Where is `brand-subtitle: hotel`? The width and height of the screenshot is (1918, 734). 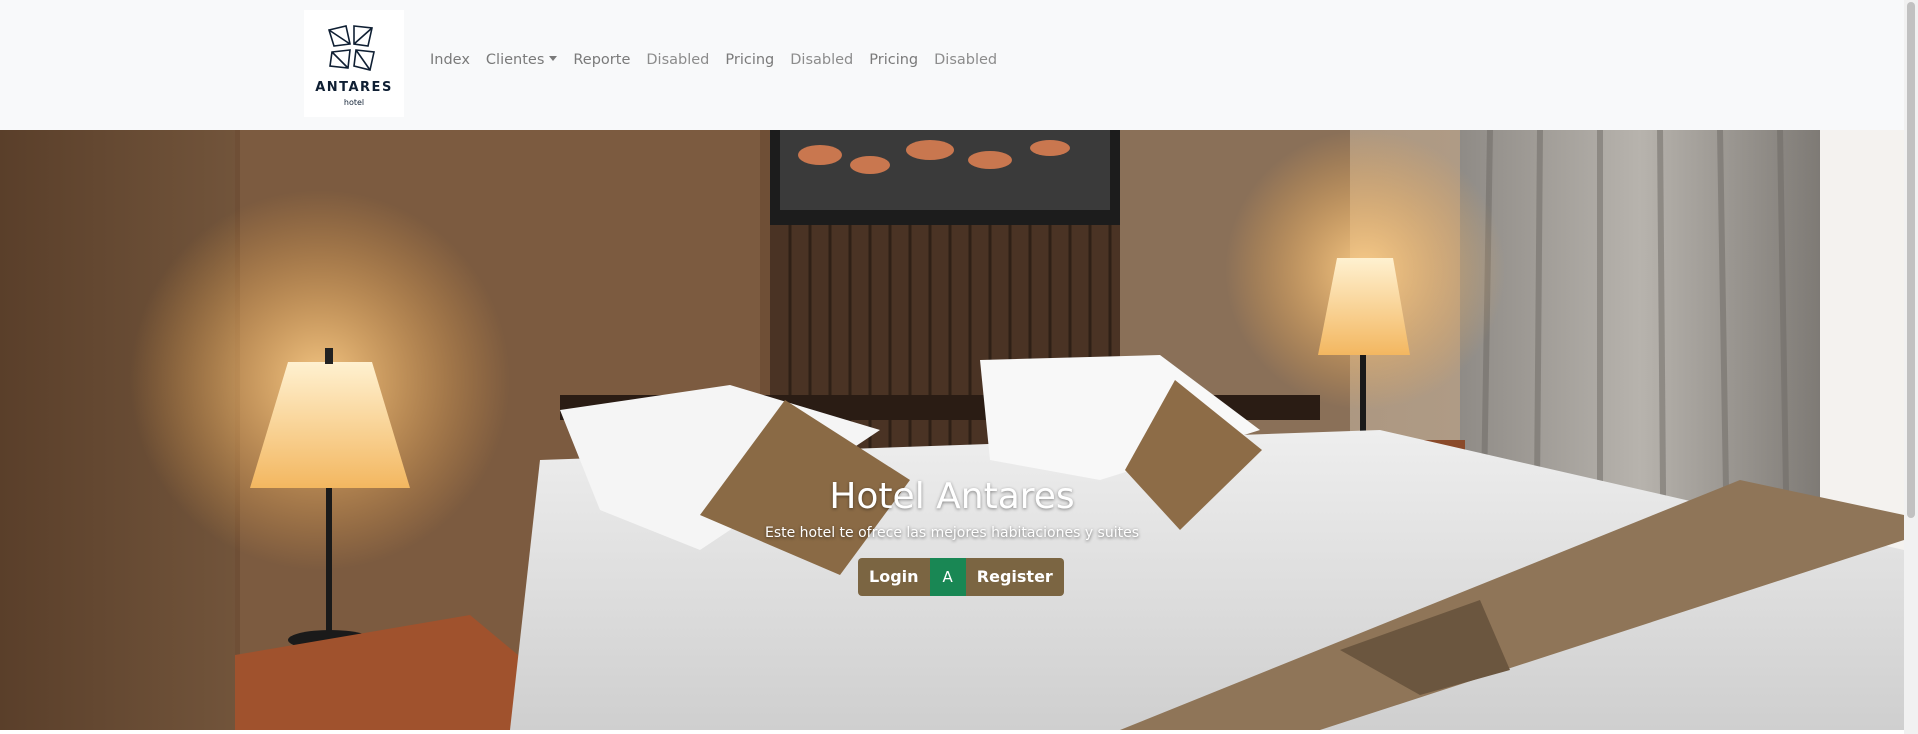 brand-subtitle: hotel is located at coordinates (354, 102).